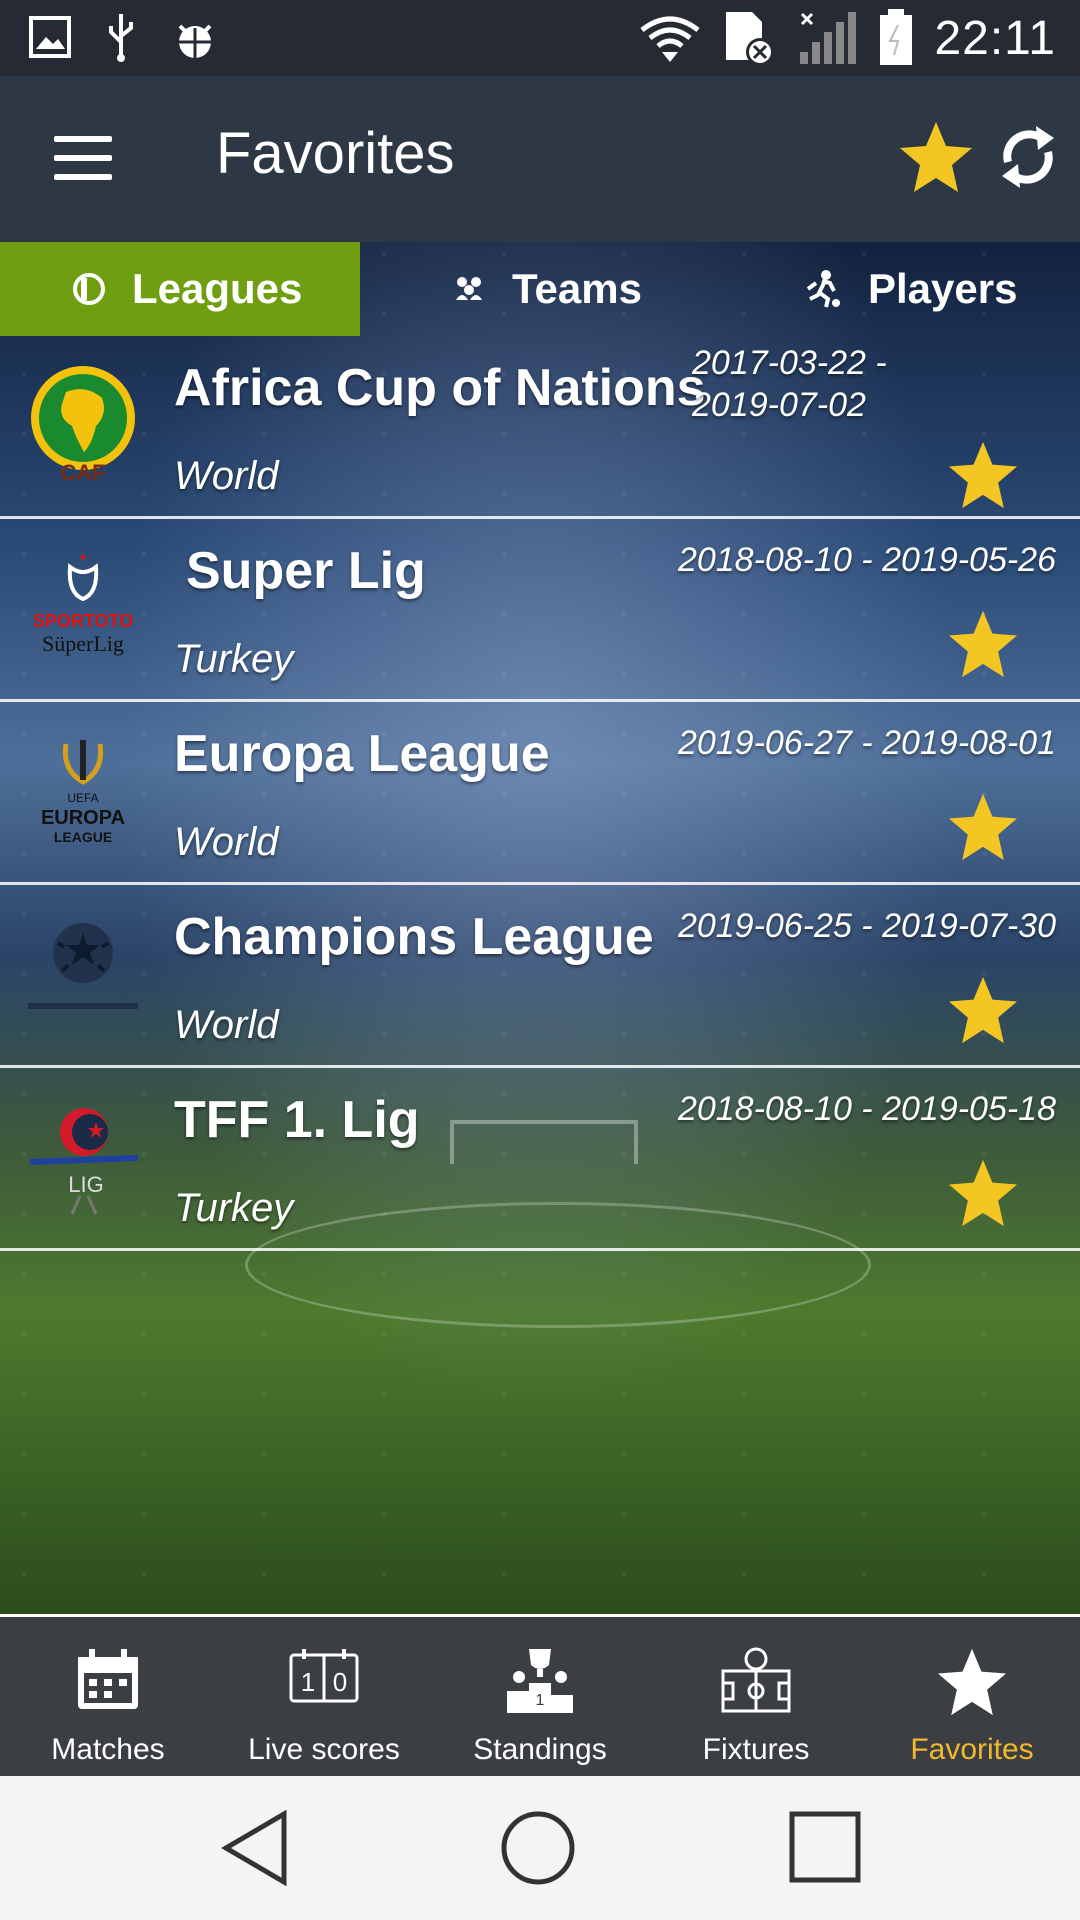  What do you see at coordinates (297, 1120) in the screenshot?
I see `league-name: TFF 1. Lig` at bounding box center [297, 1120].